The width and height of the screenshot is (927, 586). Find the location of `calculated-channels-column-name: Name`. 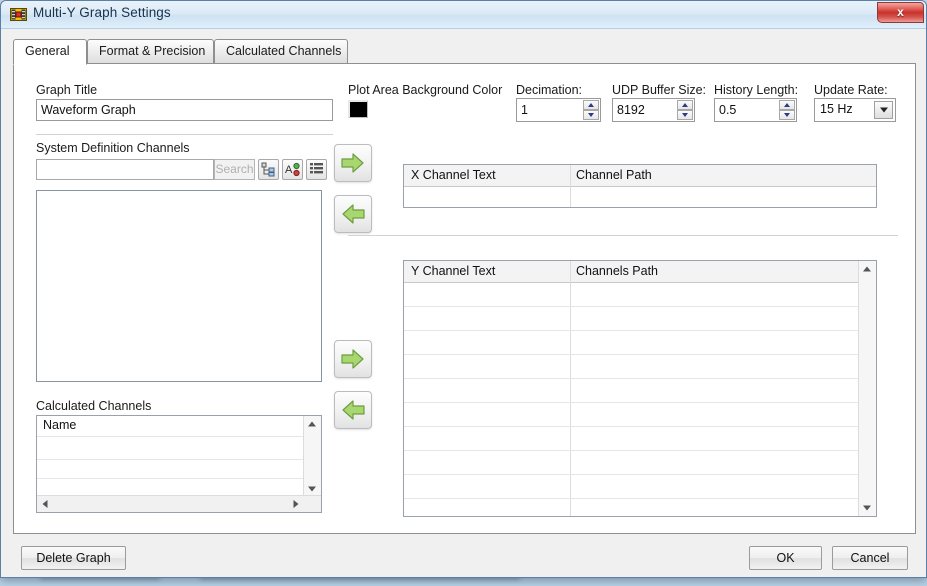

calculated-channels-column-name: Name is located at coordinates (60, 425).